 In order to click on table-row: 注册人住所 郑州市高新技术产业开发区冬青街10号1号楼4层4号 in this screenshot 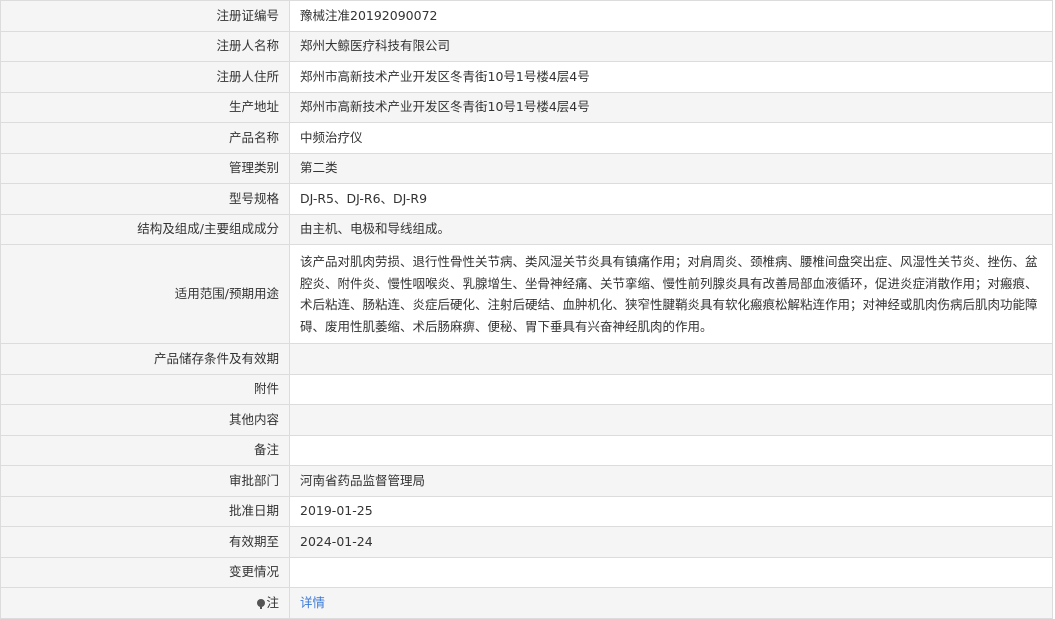, I will do `click(526, 77)`.